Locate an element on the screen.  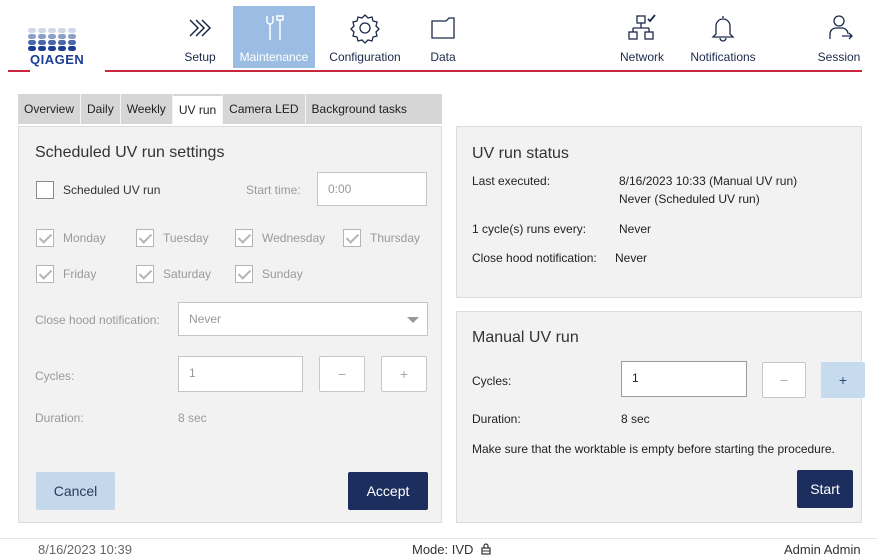
status-panel-title: UV run status is located at coordinates (520, 153).